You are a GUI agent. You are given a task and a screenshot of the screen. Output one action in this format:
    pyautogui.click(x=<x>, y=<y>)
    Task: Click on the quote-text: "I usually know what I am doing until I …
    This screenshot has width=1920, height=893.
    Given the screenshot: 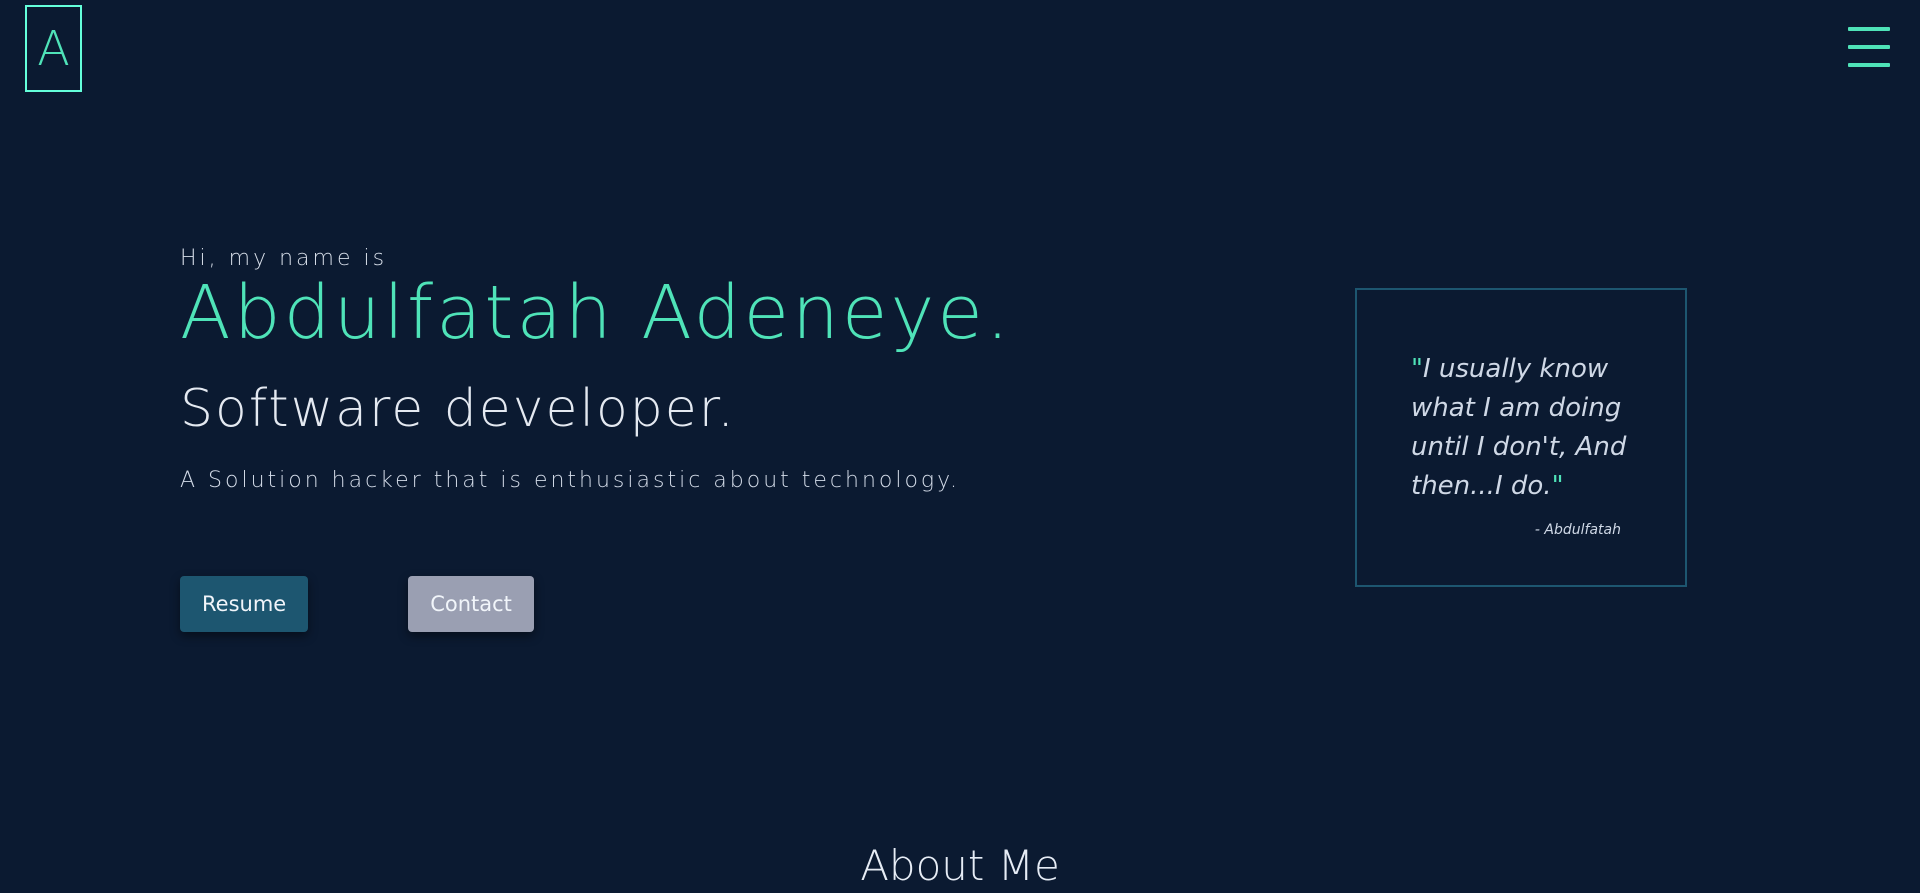 What is the action you would take?
    pyautogui.click(x=1526, y=428)
    